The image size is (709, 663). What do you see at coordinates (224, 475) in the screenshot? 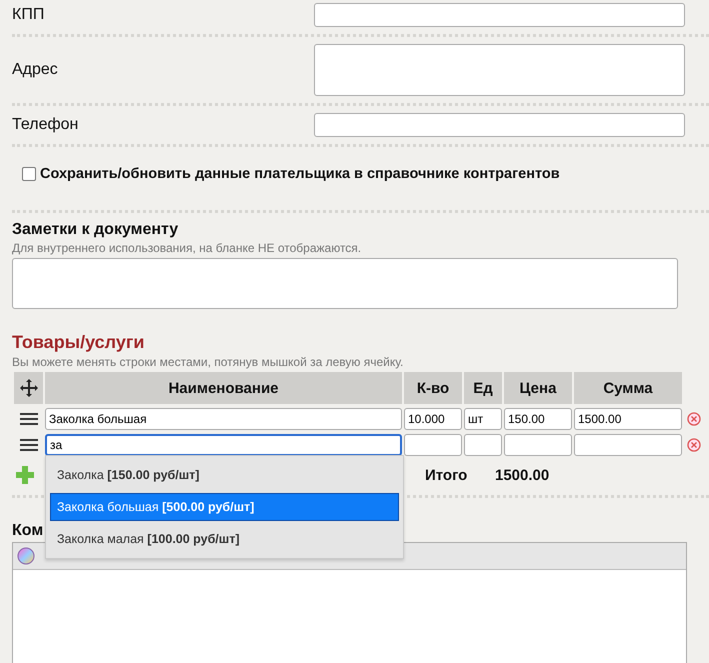
I see `suggestion-item: Заколка [150.00 руб/шт]` at bounding box center [224, 475].